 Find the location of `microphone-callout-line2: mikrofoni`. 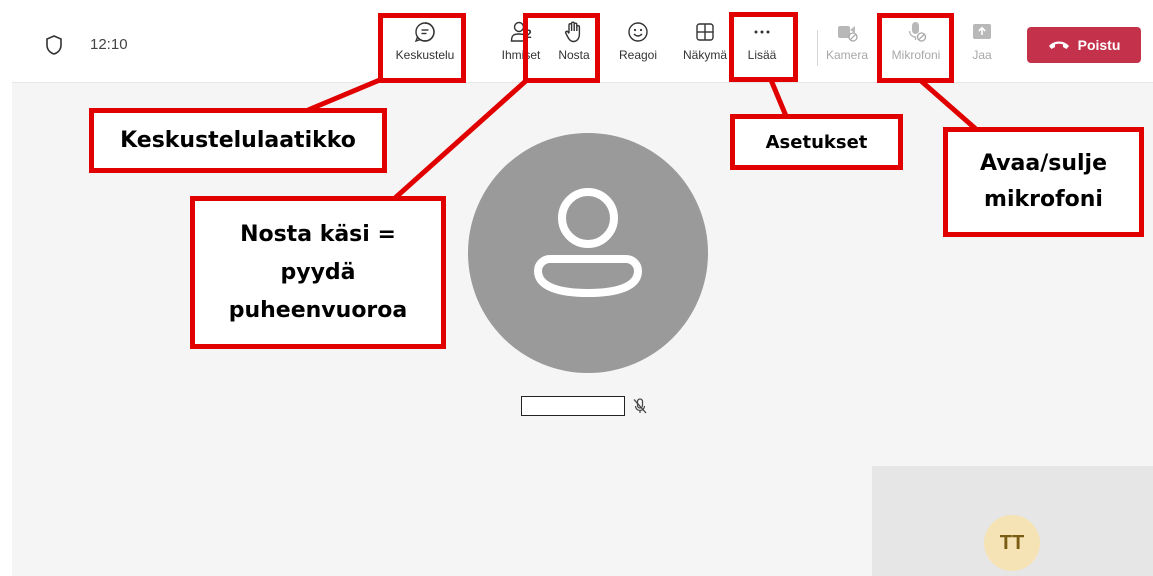

microphone-callout-line2: mikrofoni is located at coordinates (1043, 199).